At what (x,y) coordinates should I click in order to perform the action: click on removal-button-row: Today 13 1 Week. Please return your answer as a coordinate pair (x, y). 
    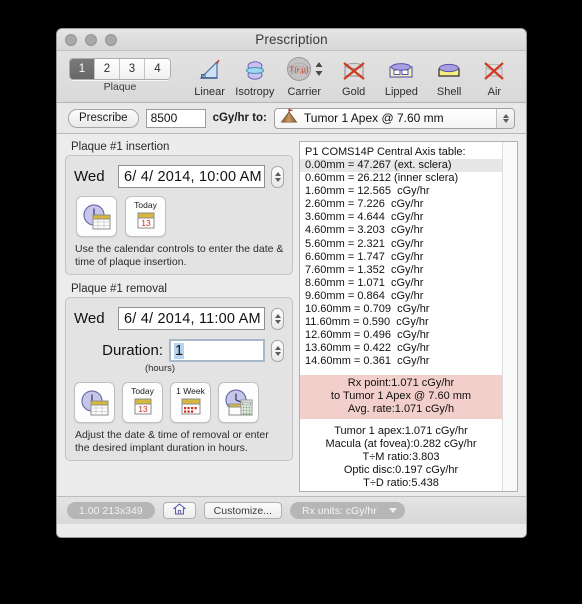
    Looking at the image, I should click on (179, 401).